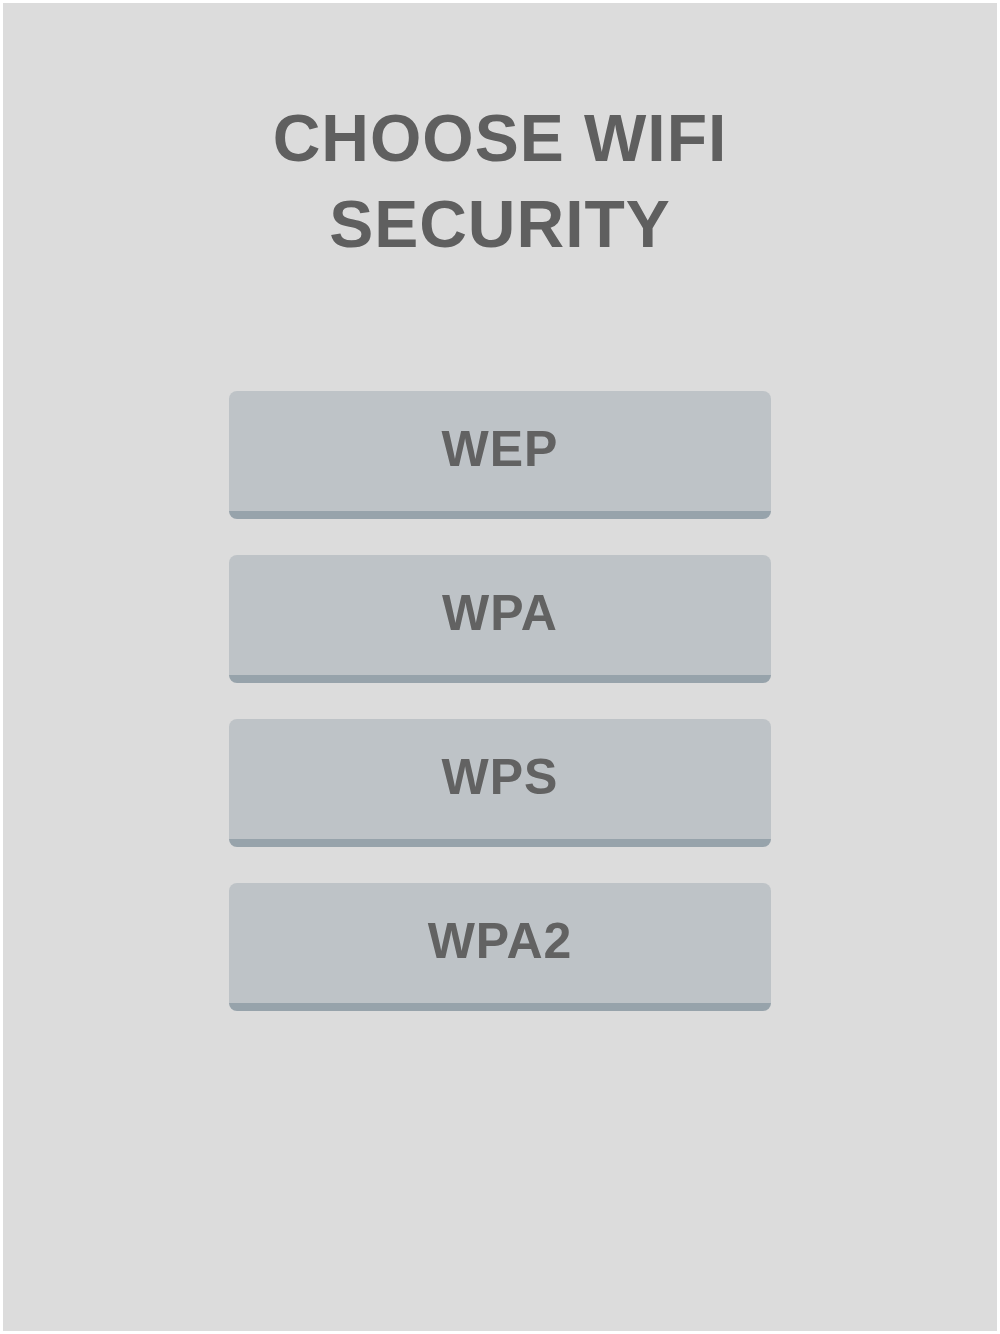 The height and width of the screenshot is (1334, 1000). Describe the element at coordinates (500, 783) in the screenshot. I see `security-option-button: WPS` at that location.